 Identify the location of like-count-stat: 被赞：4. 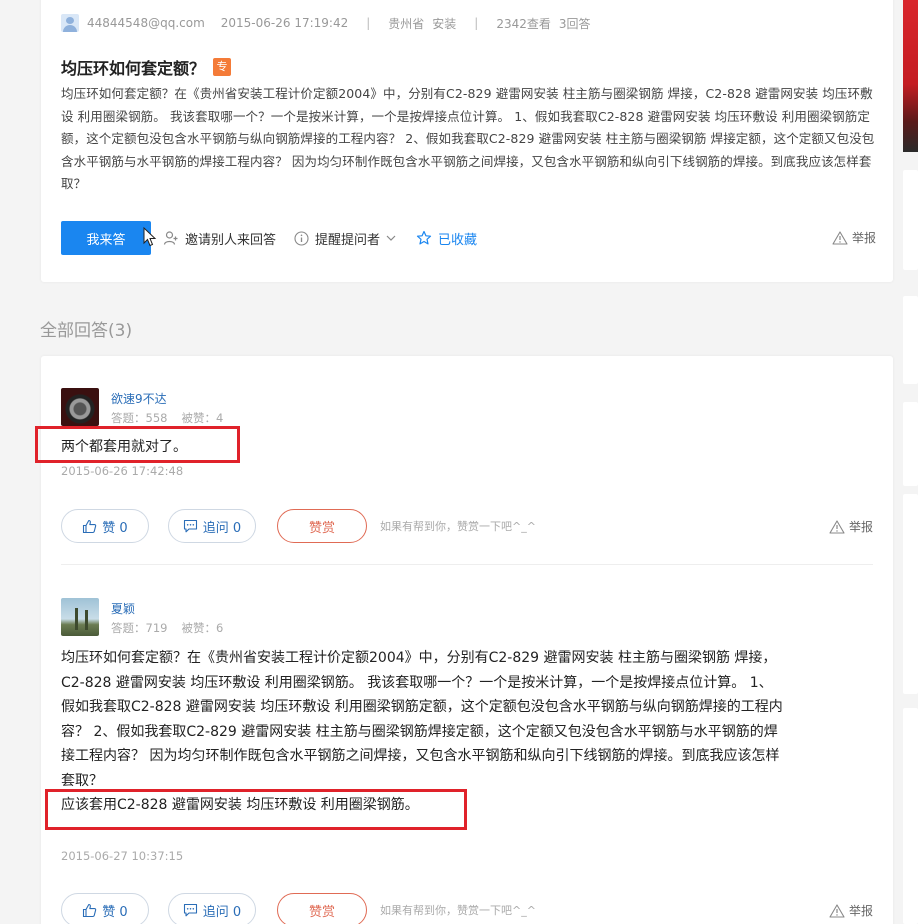
(202, 418).